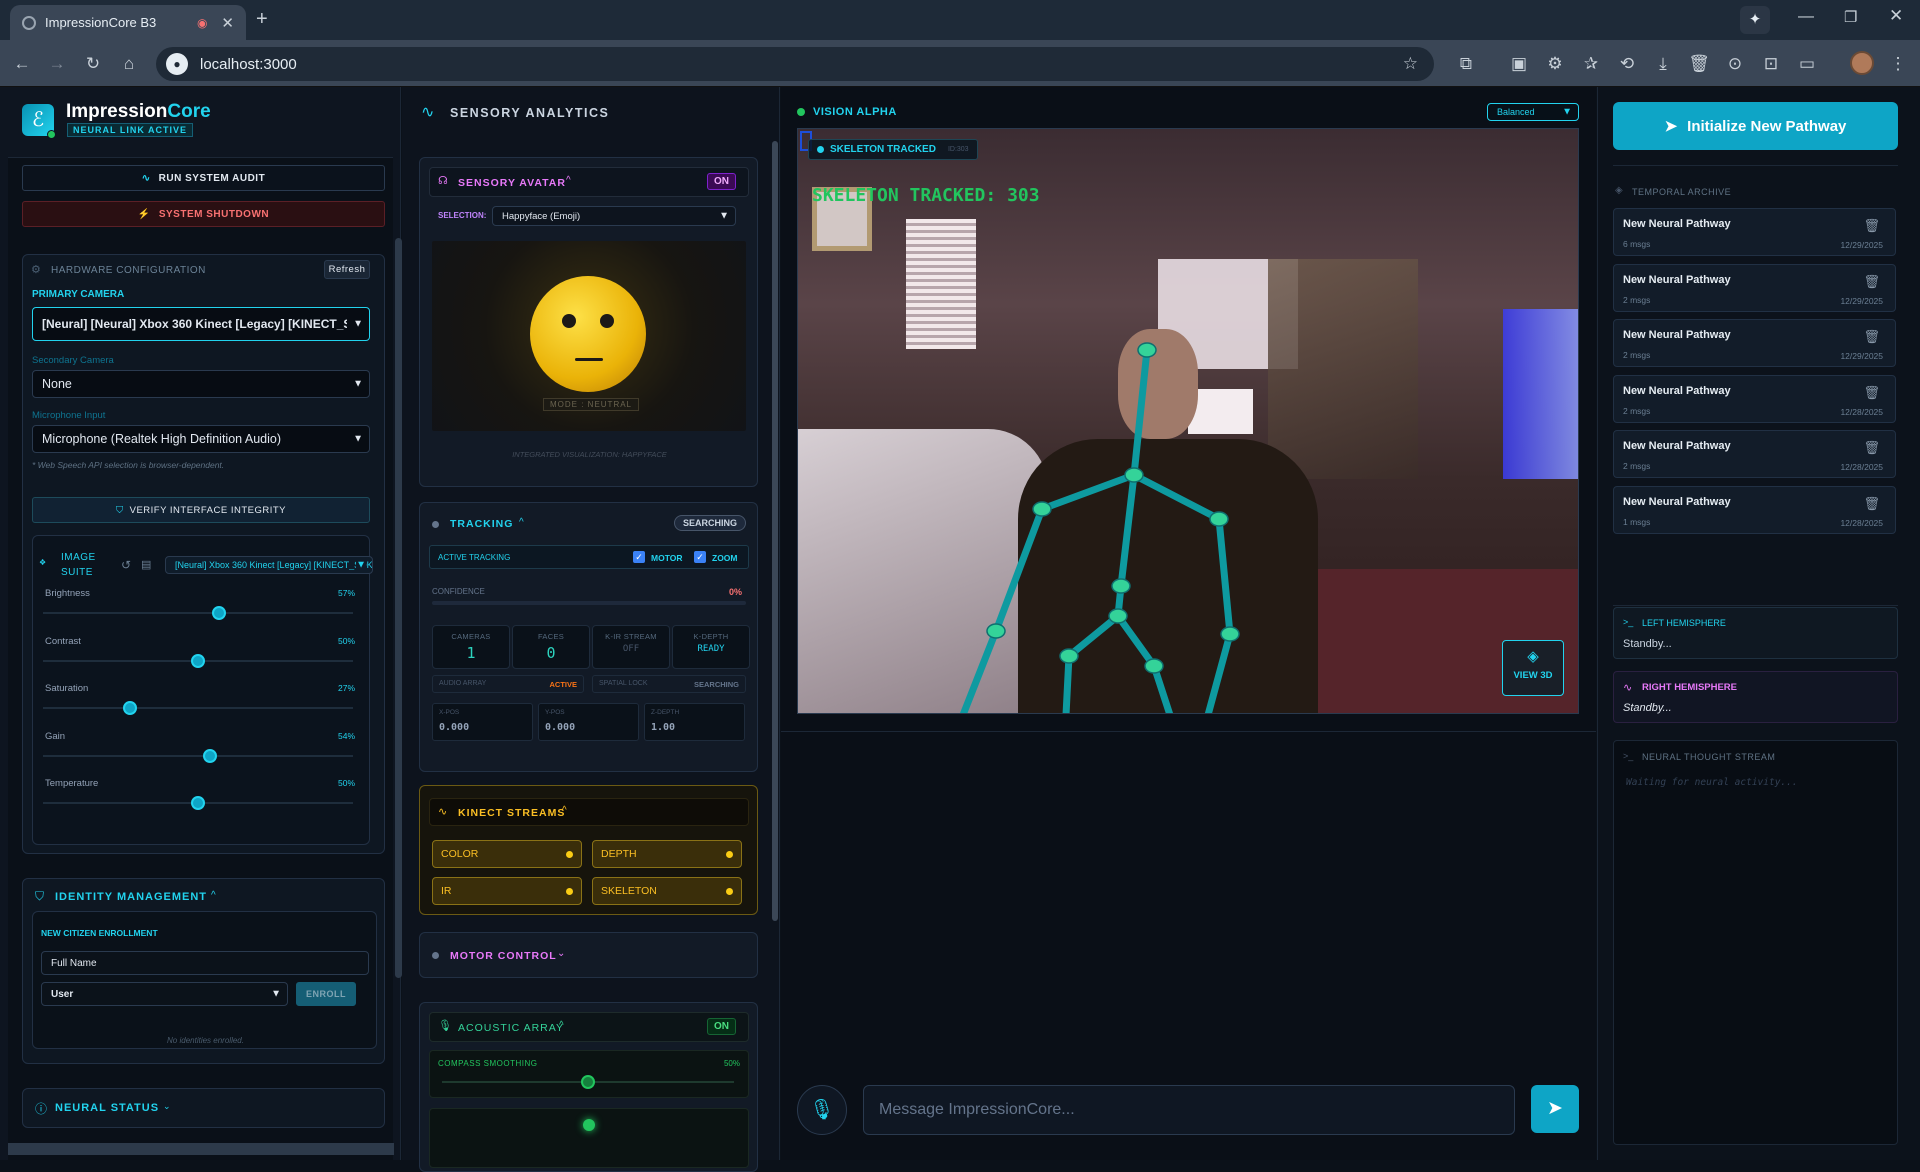  What do you see at coordinates (1533, 656) in the screenshot?
I see `layers-icon: ◈` at bounding box center [1533, 656].